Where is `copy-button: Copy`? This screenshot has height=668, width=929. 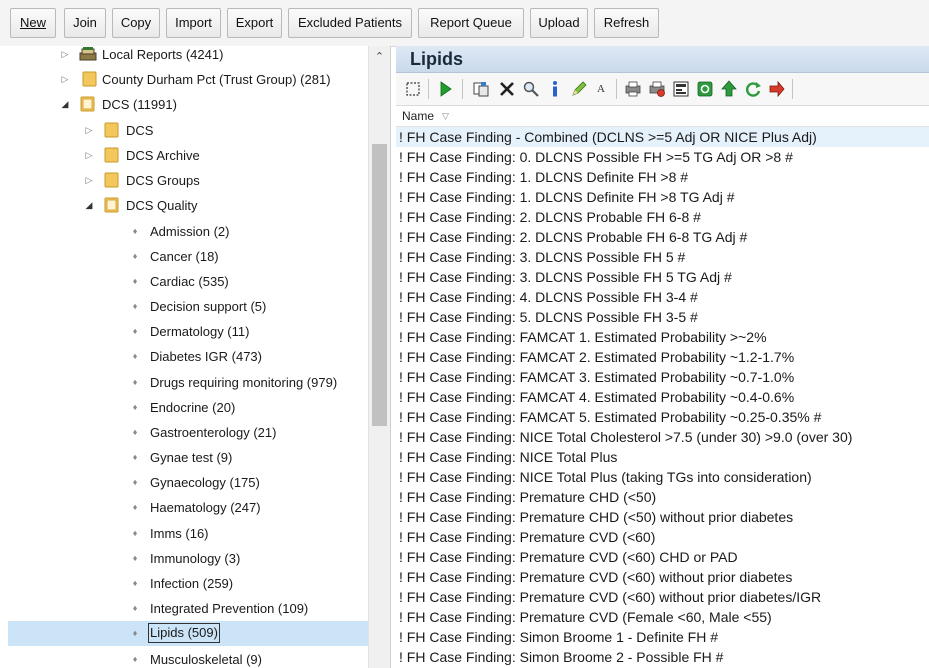
copy-button: Copy is located at coordinates (136, 23).